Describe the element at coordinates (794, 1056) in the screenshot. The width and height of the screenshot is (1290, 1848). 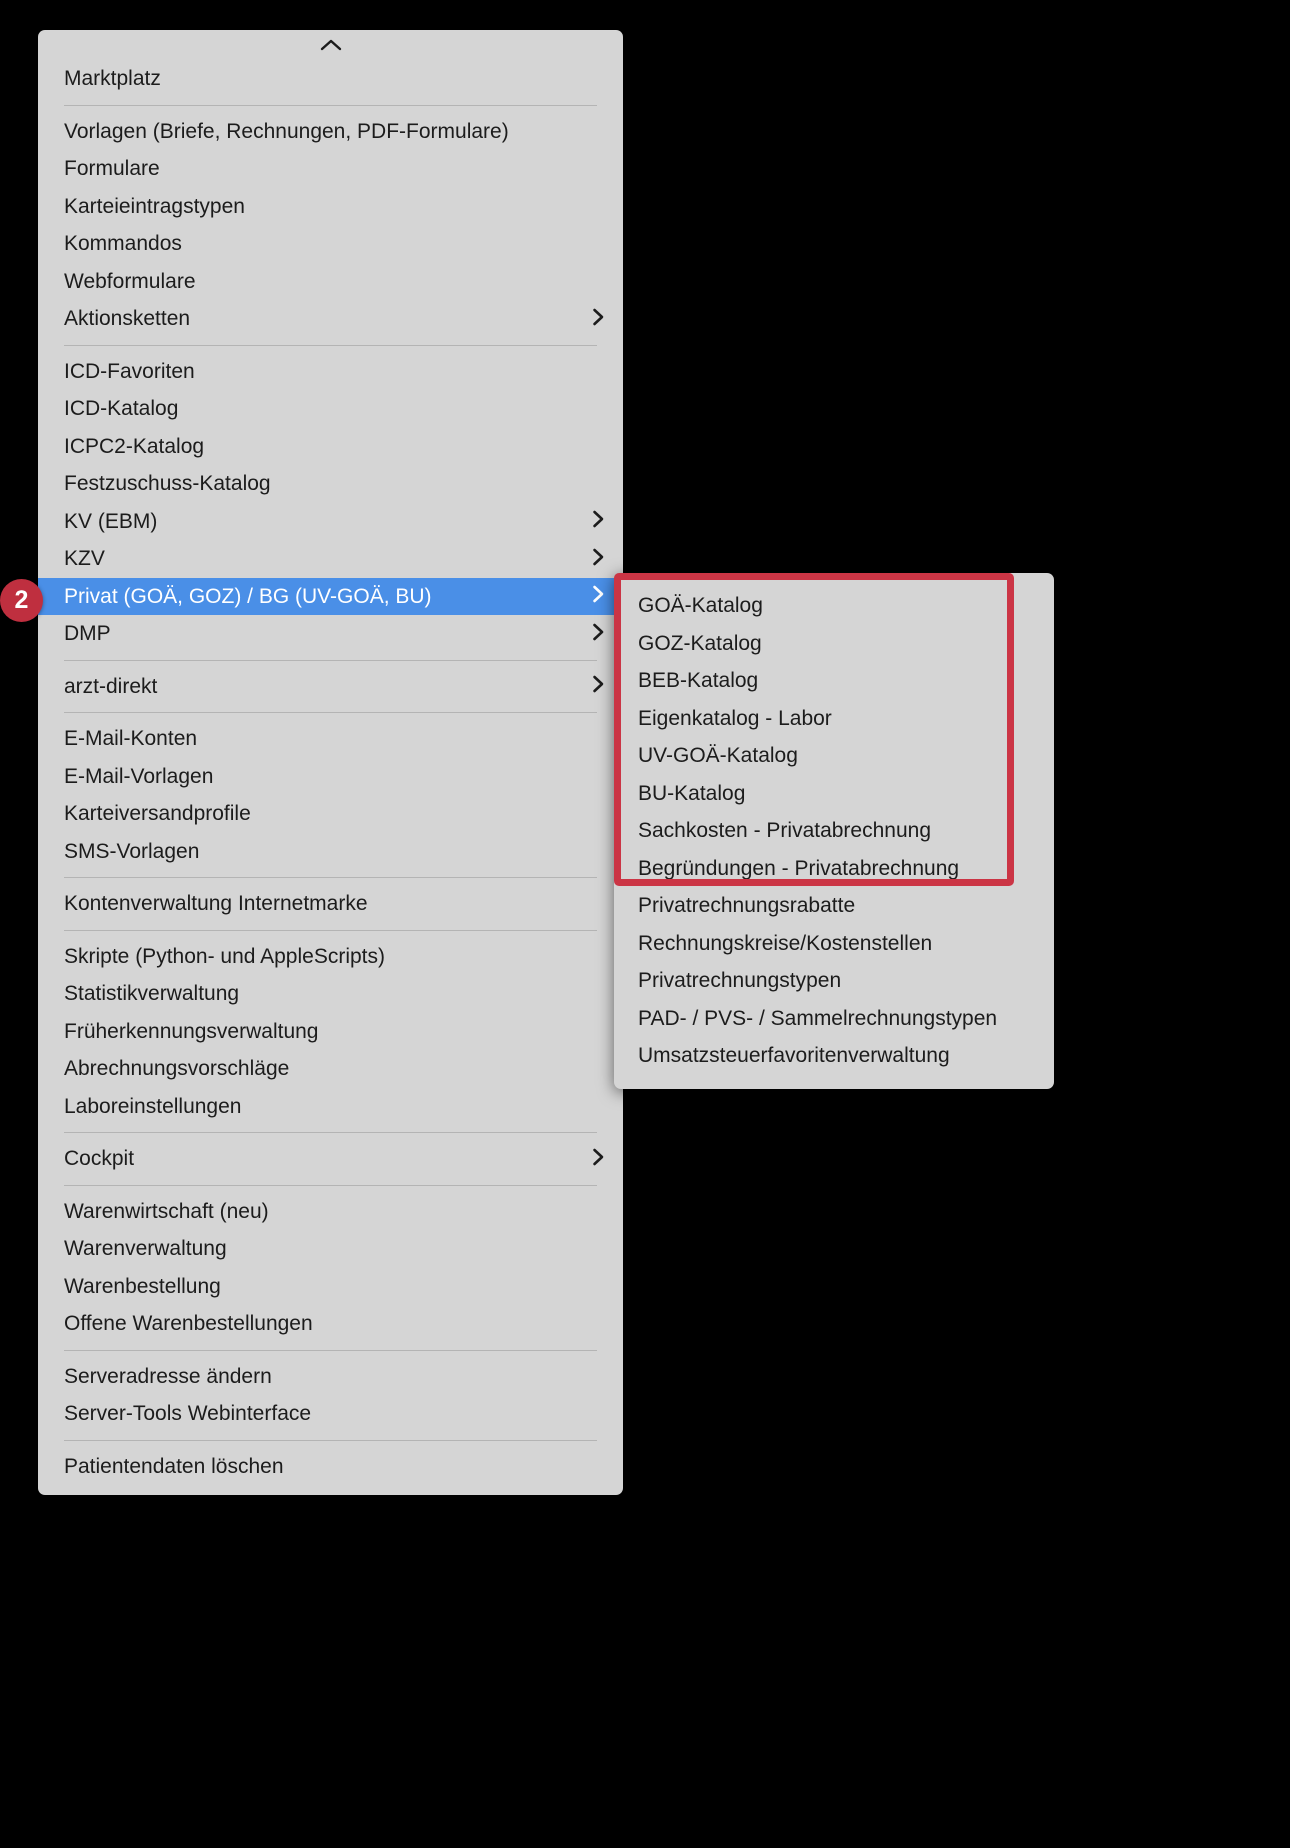
I see `submenu-item-label: Umsatzsteuerfavoritenverwaltung` at that location.